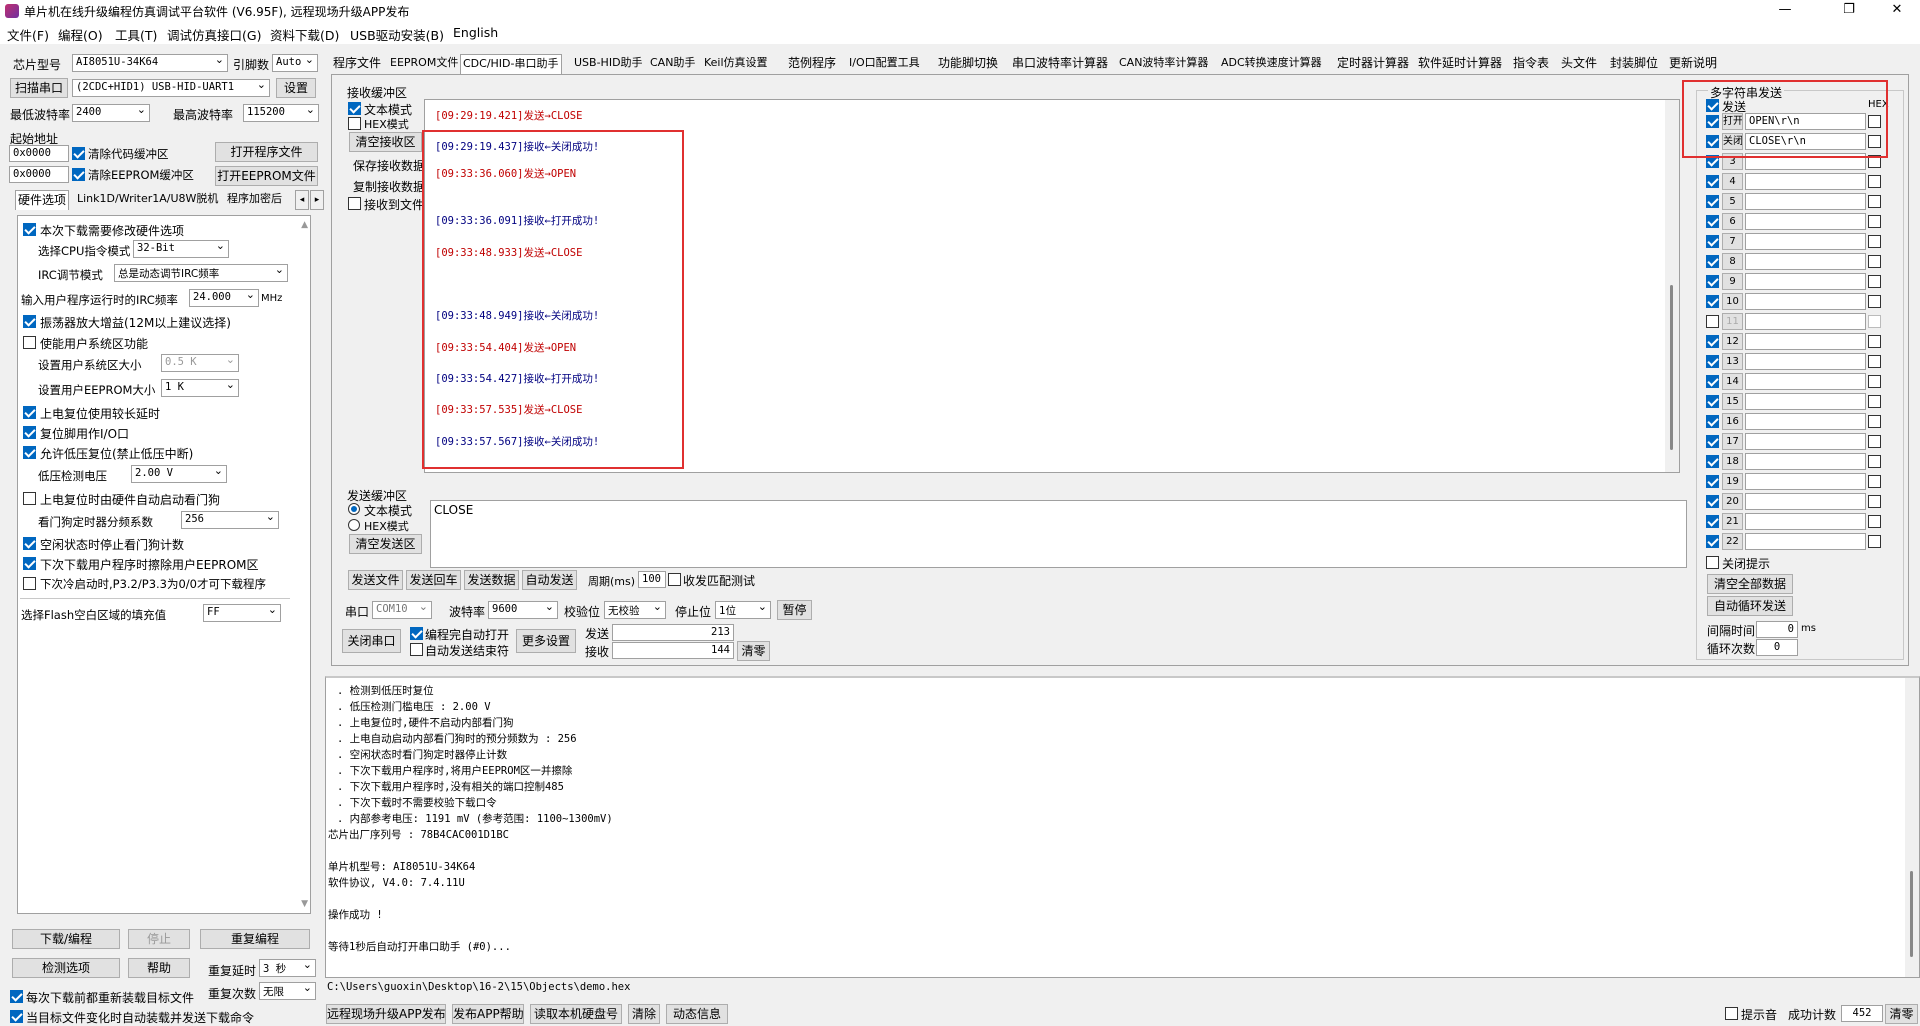 The height and width of the screenshot is (1026, 1920). I want to click on tab-package-pins: 封装脚位, so click(1634, 64).